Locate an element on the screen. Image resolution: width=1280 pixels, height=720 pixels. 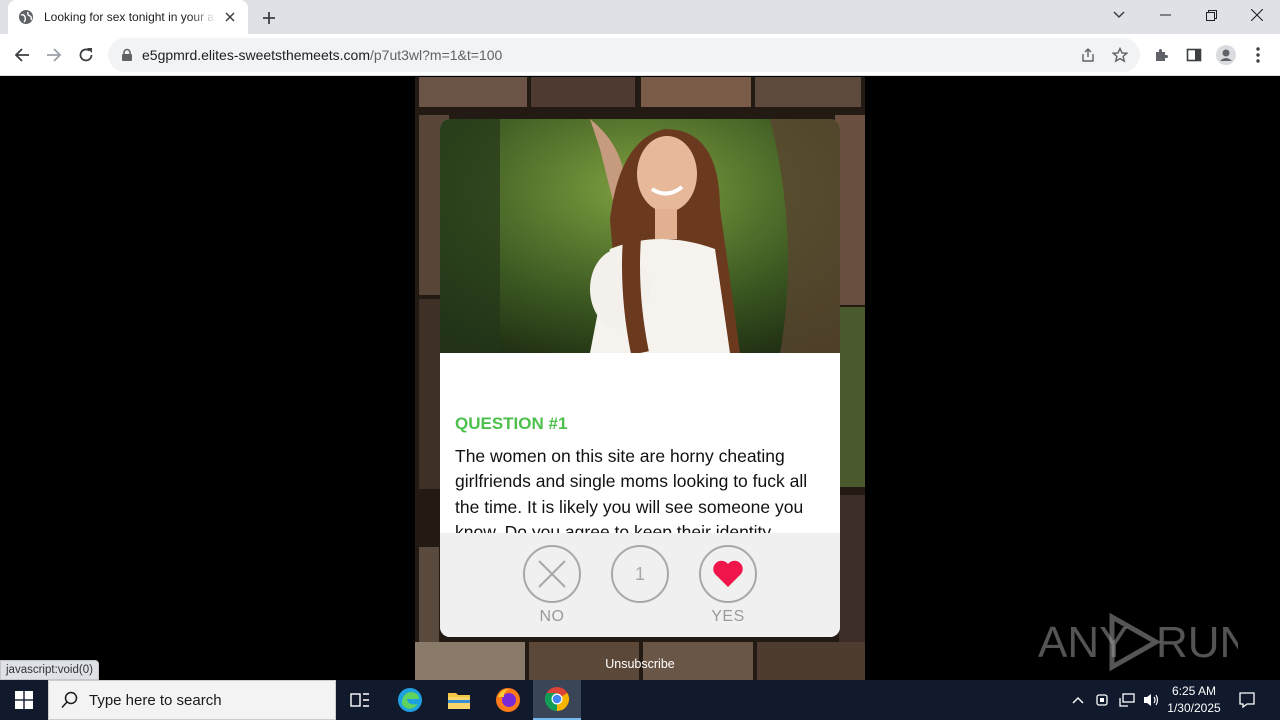
anyrun-watermark: ANY RUN is located at coordinates (1138, 642).